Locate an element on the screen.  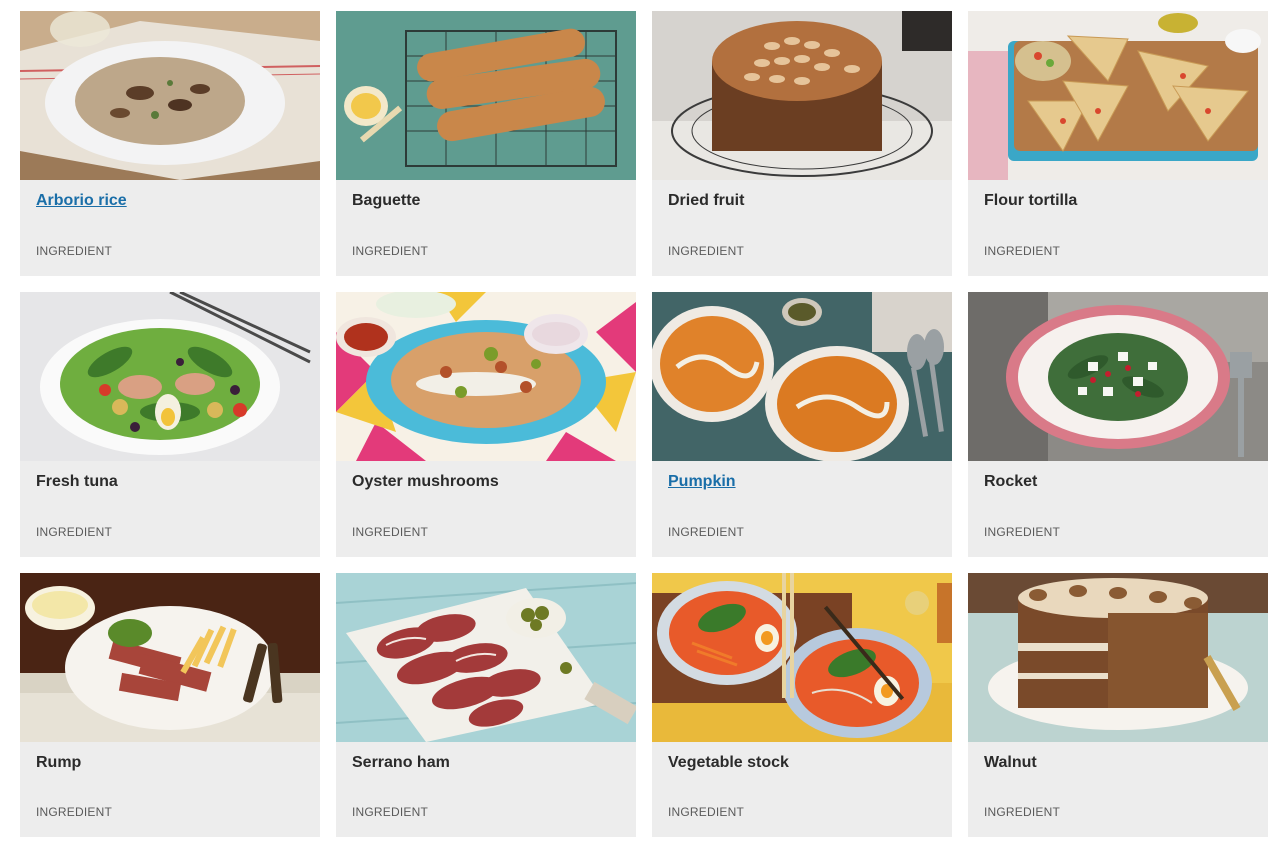
baguettes-on-rack-image is located at coordinates (486, 95).